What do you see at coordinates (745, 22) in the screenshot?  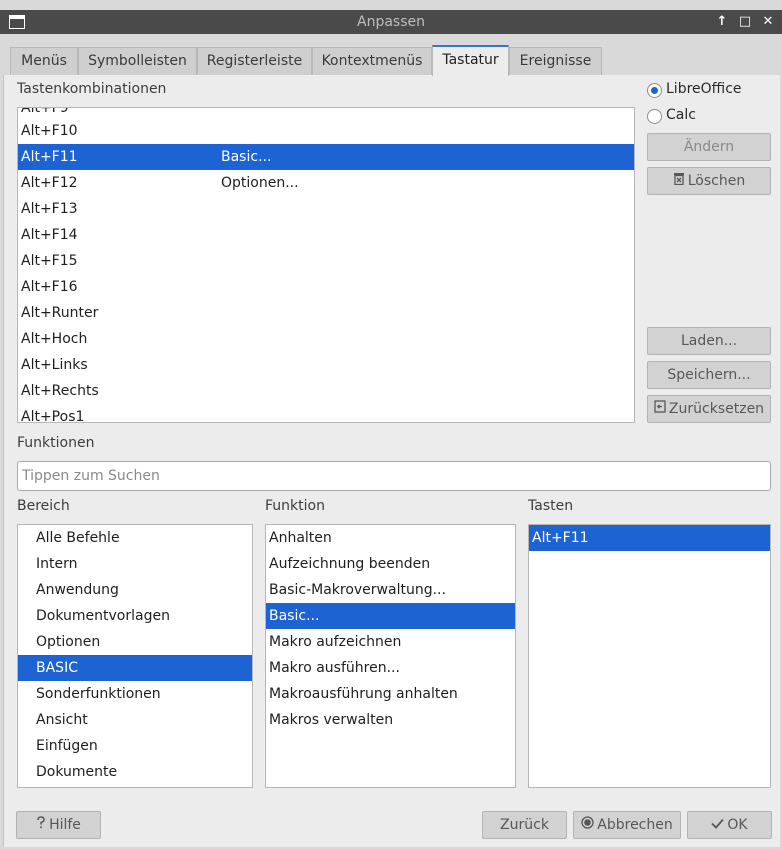 I see `maximize-icon: □` at bounding box center [745, 22].